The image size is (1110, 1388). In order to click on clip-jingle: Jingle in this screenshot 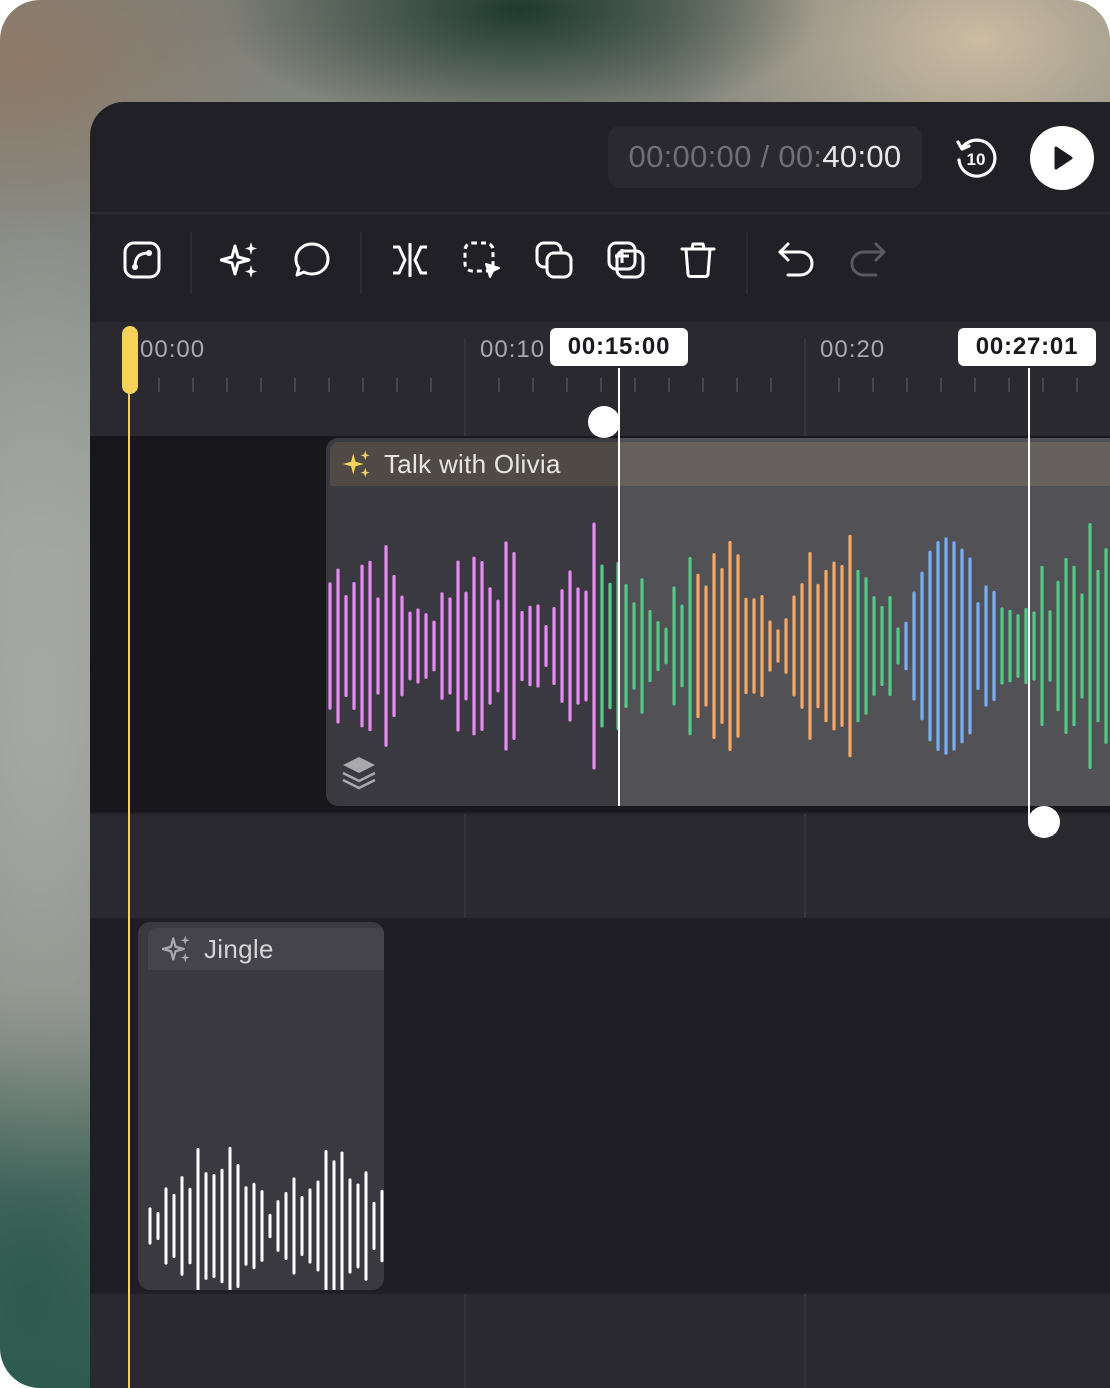, I will do `click(261, 1106)`.